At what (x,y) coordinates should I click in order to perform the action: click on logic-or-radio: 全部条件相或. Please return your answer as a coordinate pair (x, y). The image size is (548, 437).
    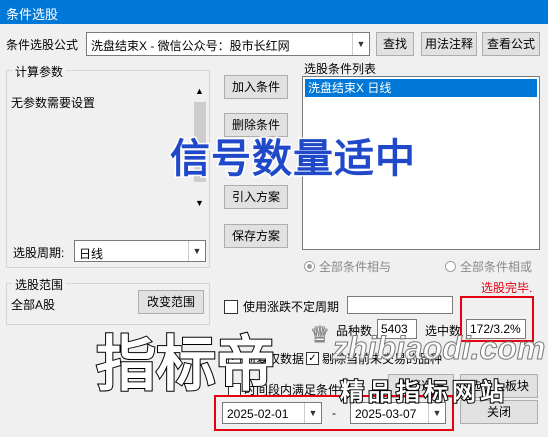
    Looking at the image, I should click on (488, 266).